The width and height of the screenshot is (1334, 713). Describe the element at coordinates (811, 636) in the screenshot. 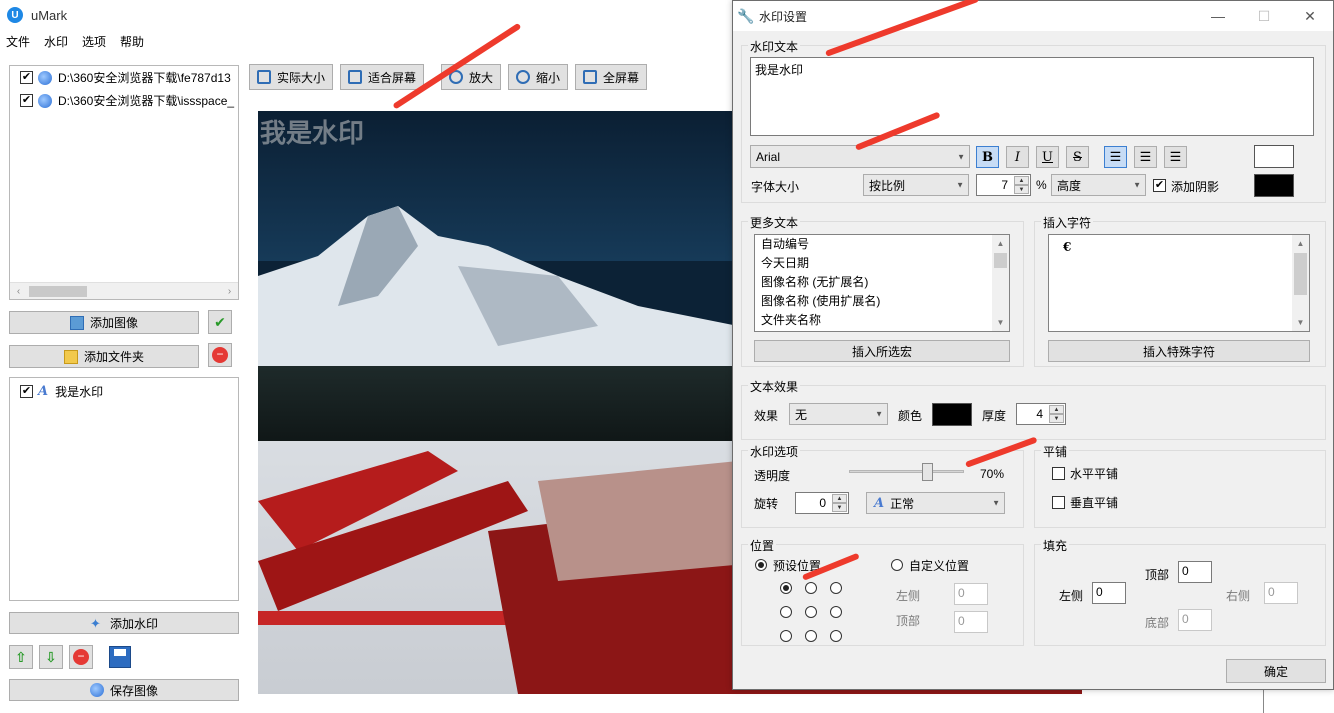

I see `pos-bottom-center-radio` at that location.